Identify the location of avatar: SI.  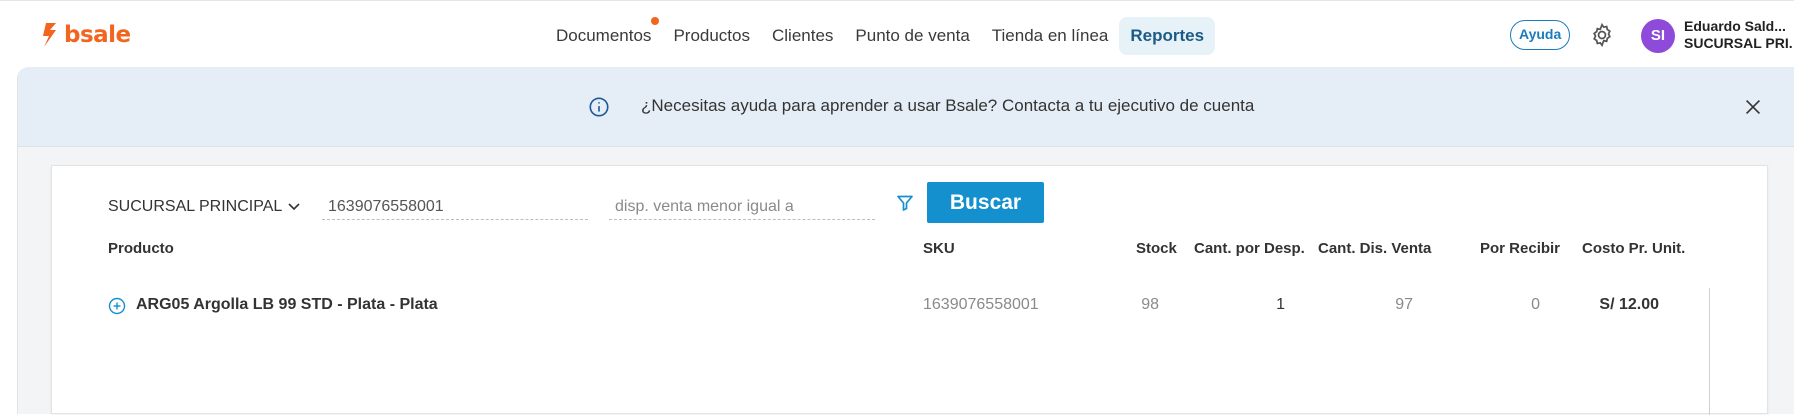
(1658, 36).